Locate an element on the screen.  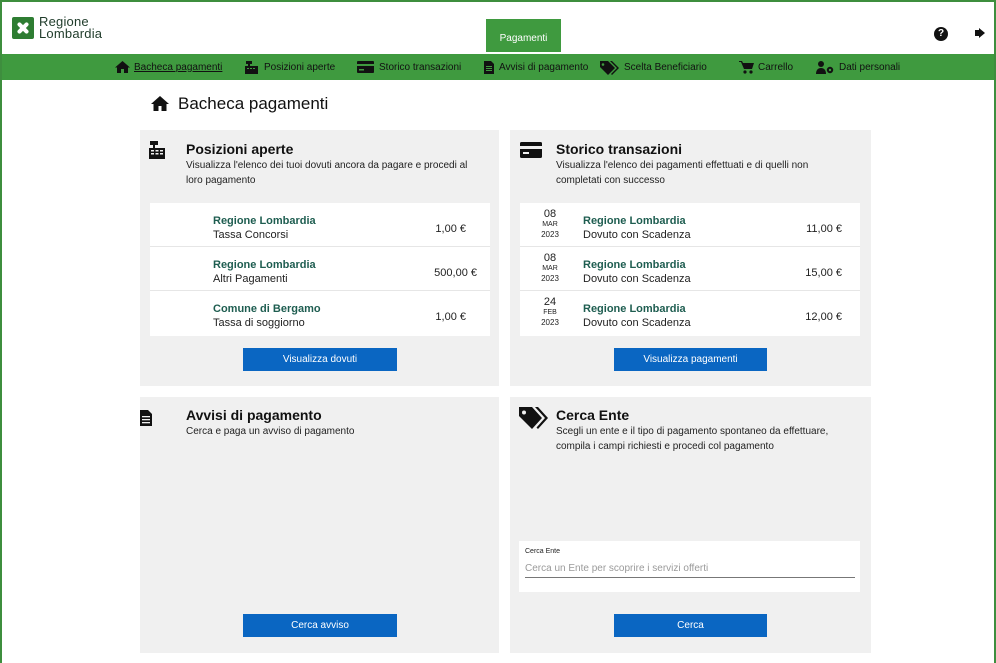
nav-dati-personali: Dati personali is located at coordinates (858, 67).